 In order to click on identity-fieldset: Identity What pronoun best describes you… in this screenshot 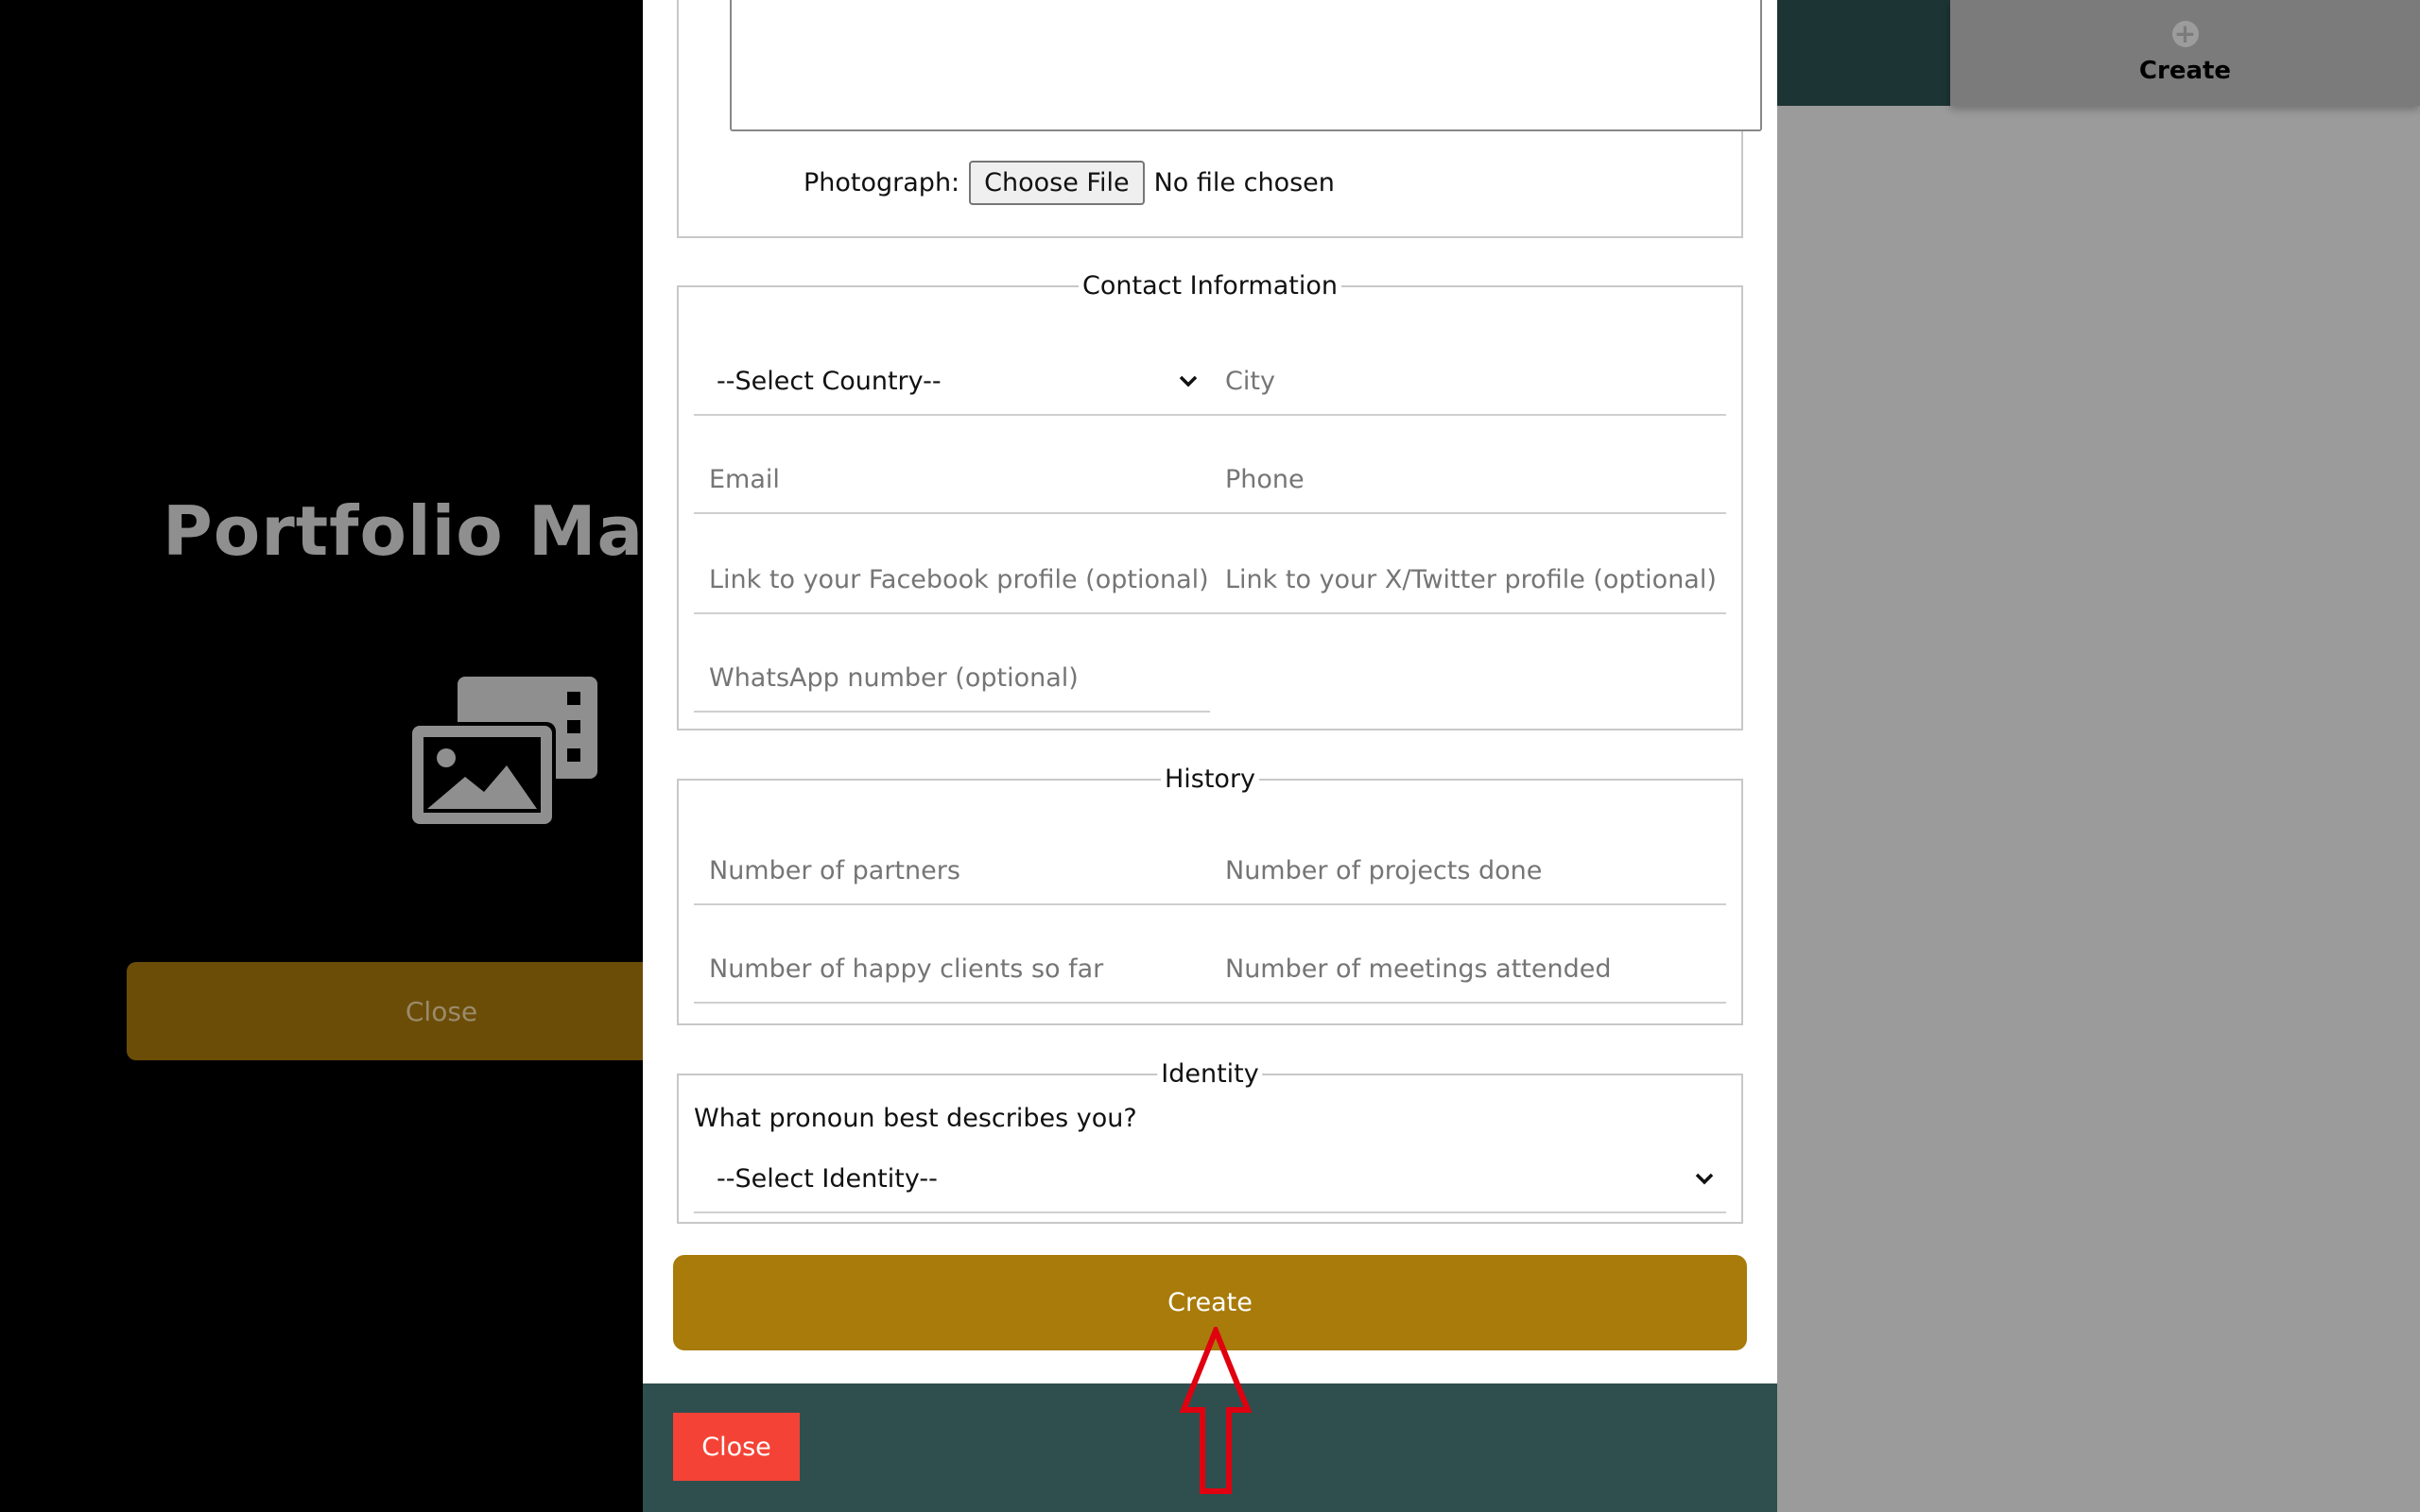, I will do `click(1210, 1141)`.